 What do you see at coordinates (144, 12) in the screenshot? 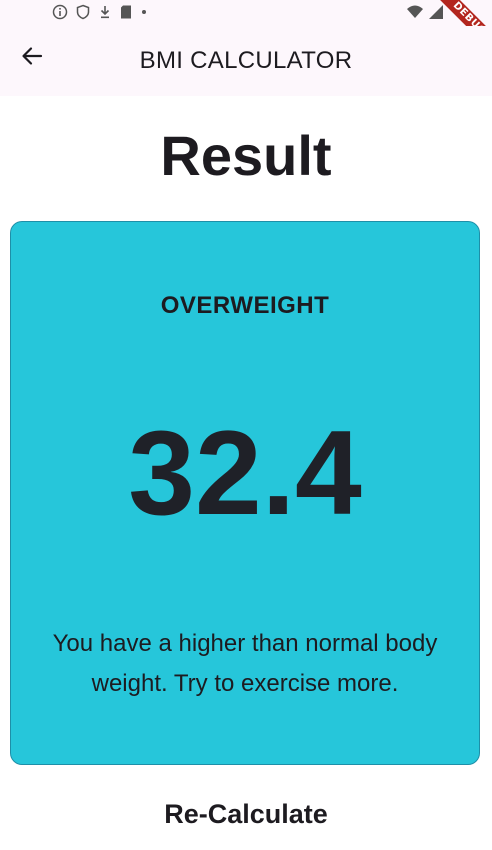
I see `dot-icon` at bounding box center [144, 12].